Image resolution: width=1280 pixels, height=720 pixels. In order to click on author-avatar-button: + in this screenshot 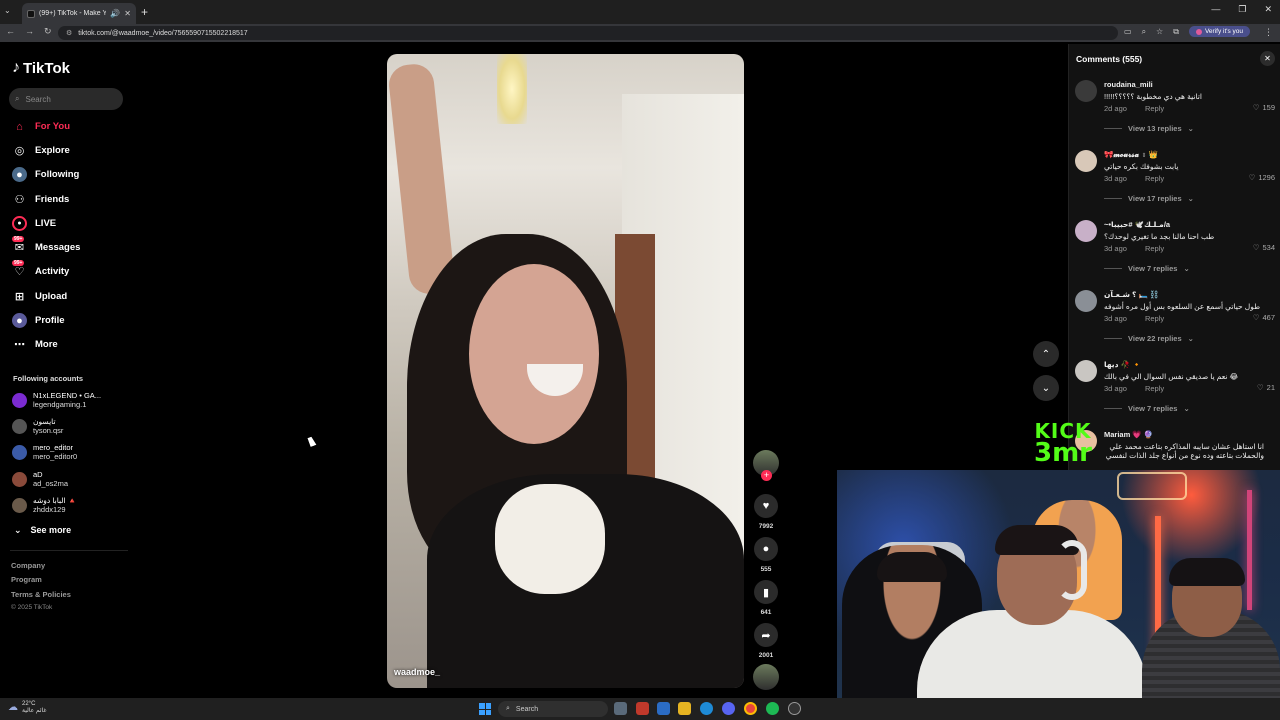, I will do `click(766, 465)`.